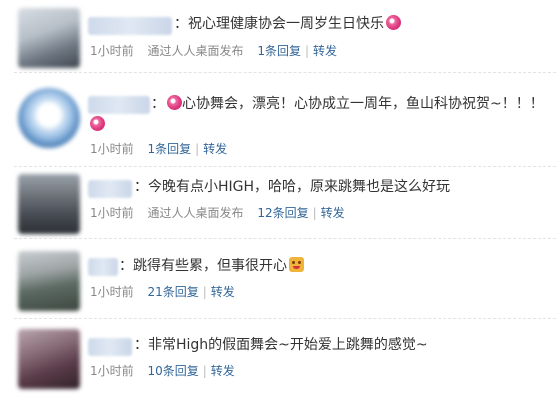 This screenshot has height=400, width=560. What do you see at coordinates (211, 266) in the screenshot?
I see `status-text: ：跳得有些累，但事很开心` at bounding box center [211, 266].